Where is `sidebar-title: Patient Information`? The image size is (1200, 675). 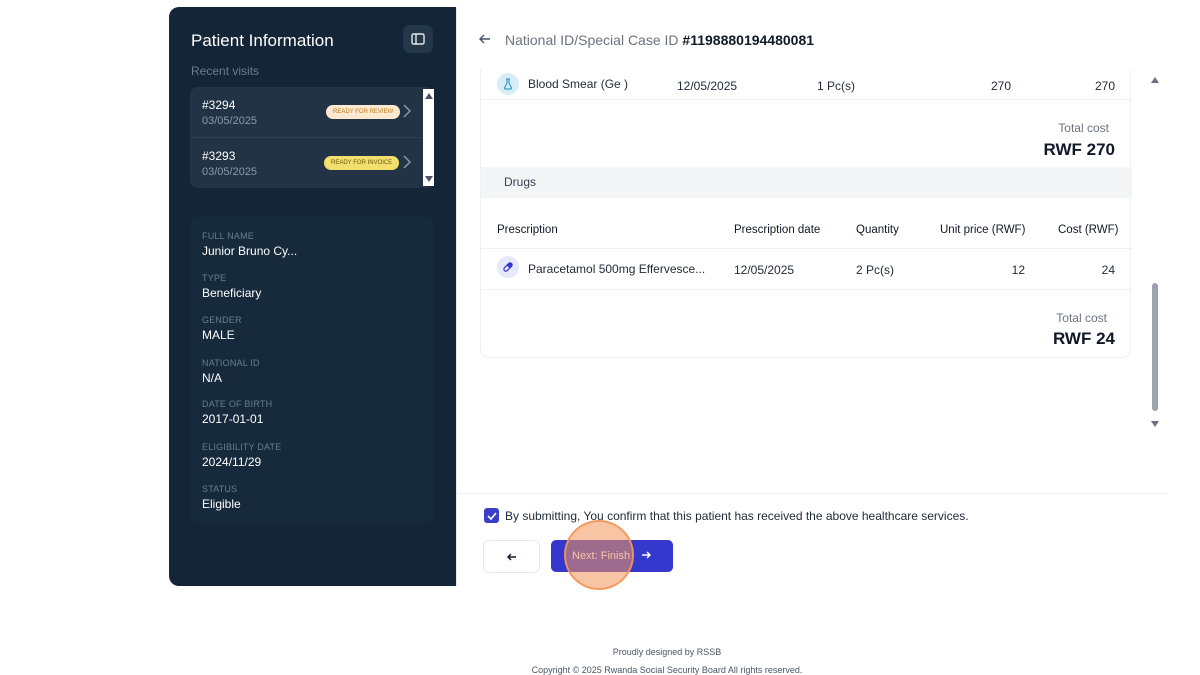
sidebar-title: Patient Information is located at coordinates (262, 40).